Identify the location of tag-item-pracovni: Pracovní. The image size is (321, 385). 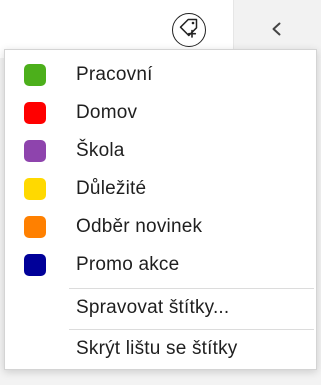
(160, 75).